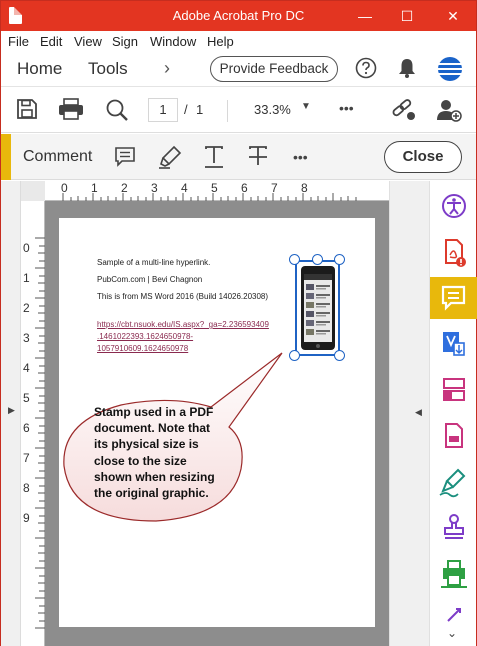  What do you see at coordinates (450, 69) in the screenshot?
I see `account-globe-icon` at bounding box center [450, 69].